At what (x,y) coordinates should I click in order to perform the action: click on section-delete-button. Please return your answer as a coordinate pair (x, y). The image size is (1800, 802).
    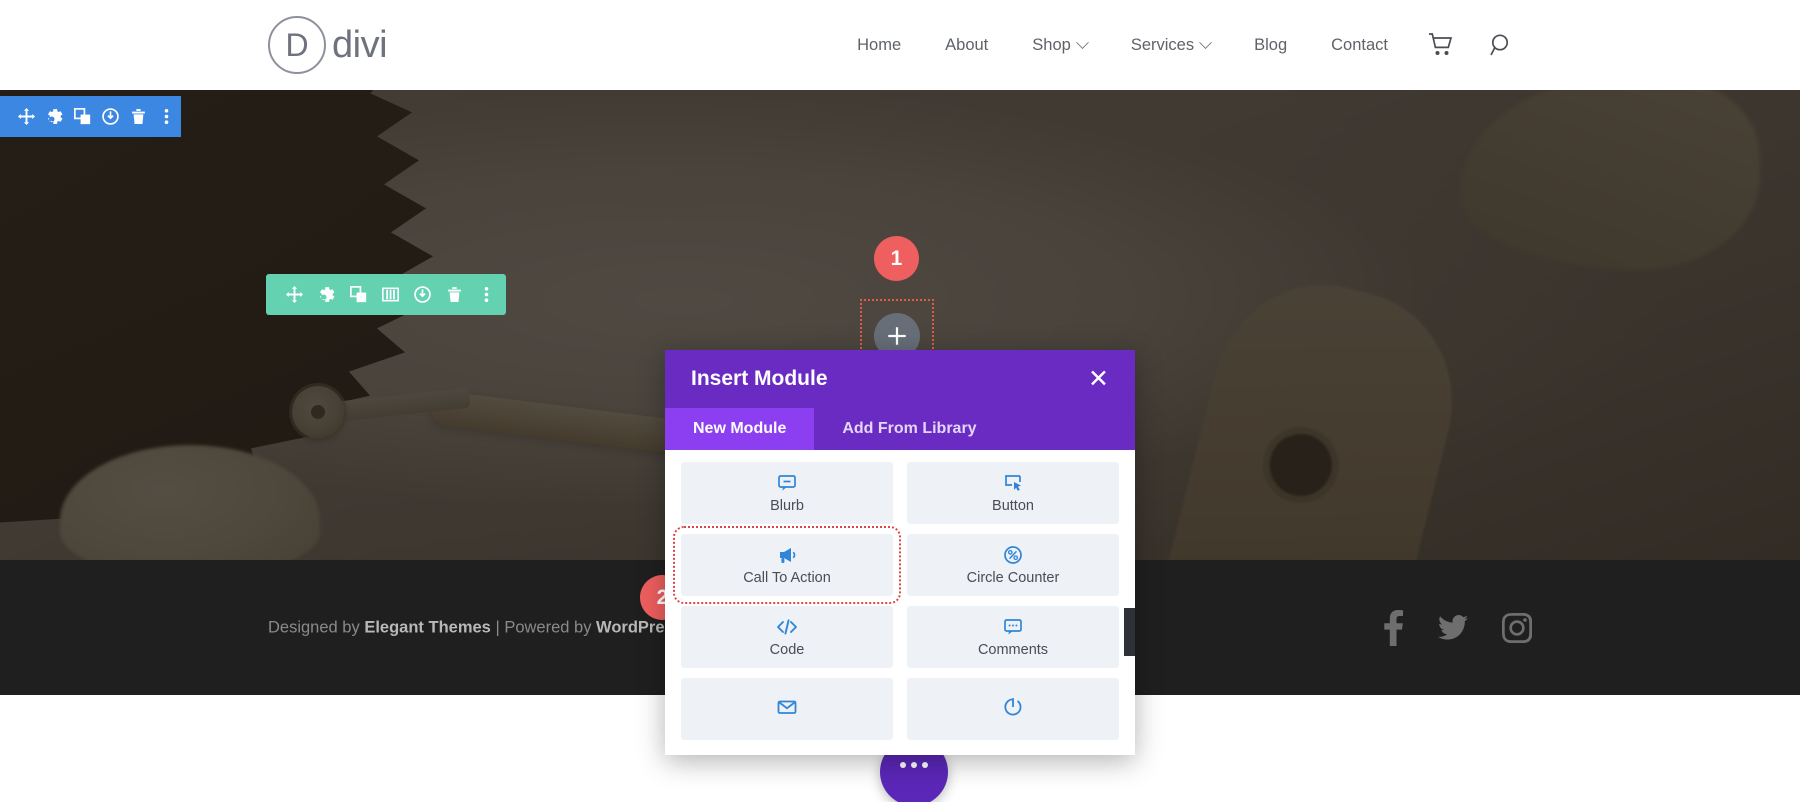
    Looking at the image, I should click on (139, 116).